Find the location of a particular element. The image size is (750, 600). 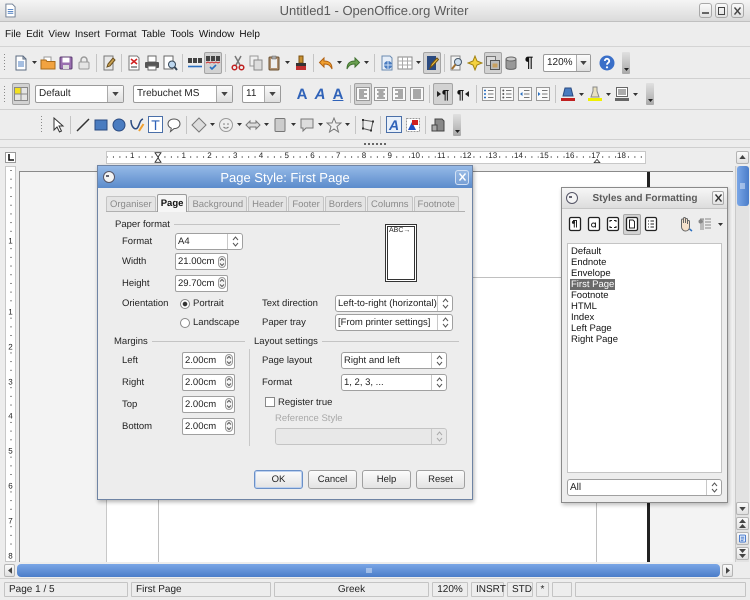

text-direction-dropdown: Left-to-right (horizontal) is located at coordinates (394, 303).